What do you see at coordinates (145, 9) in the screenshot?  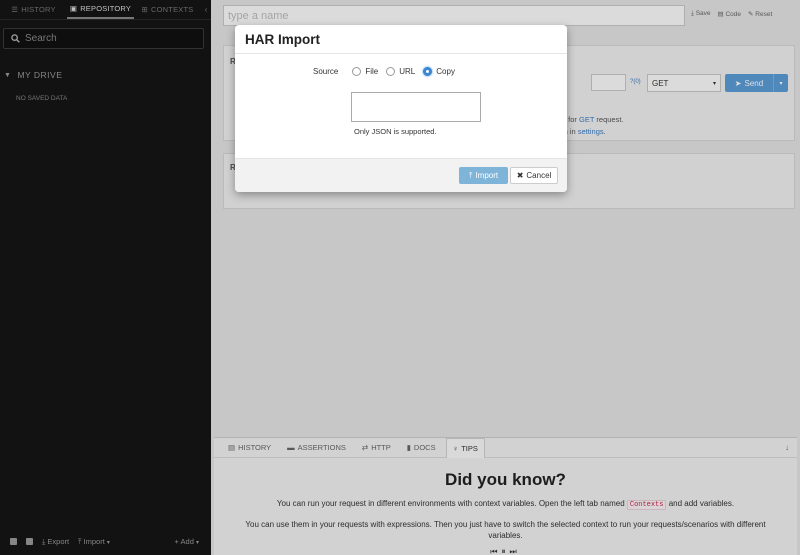 I see `grid-icon: ⊞` at bounding box center [145, 9].